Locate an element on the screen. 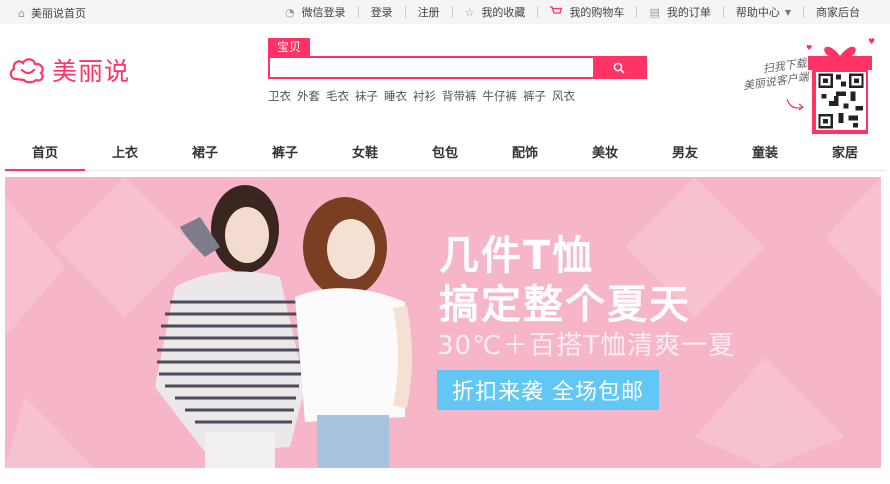 This screenshot has width=890, height=484. chevron-down-icon: ▼ is located at coordinates (787, 12).